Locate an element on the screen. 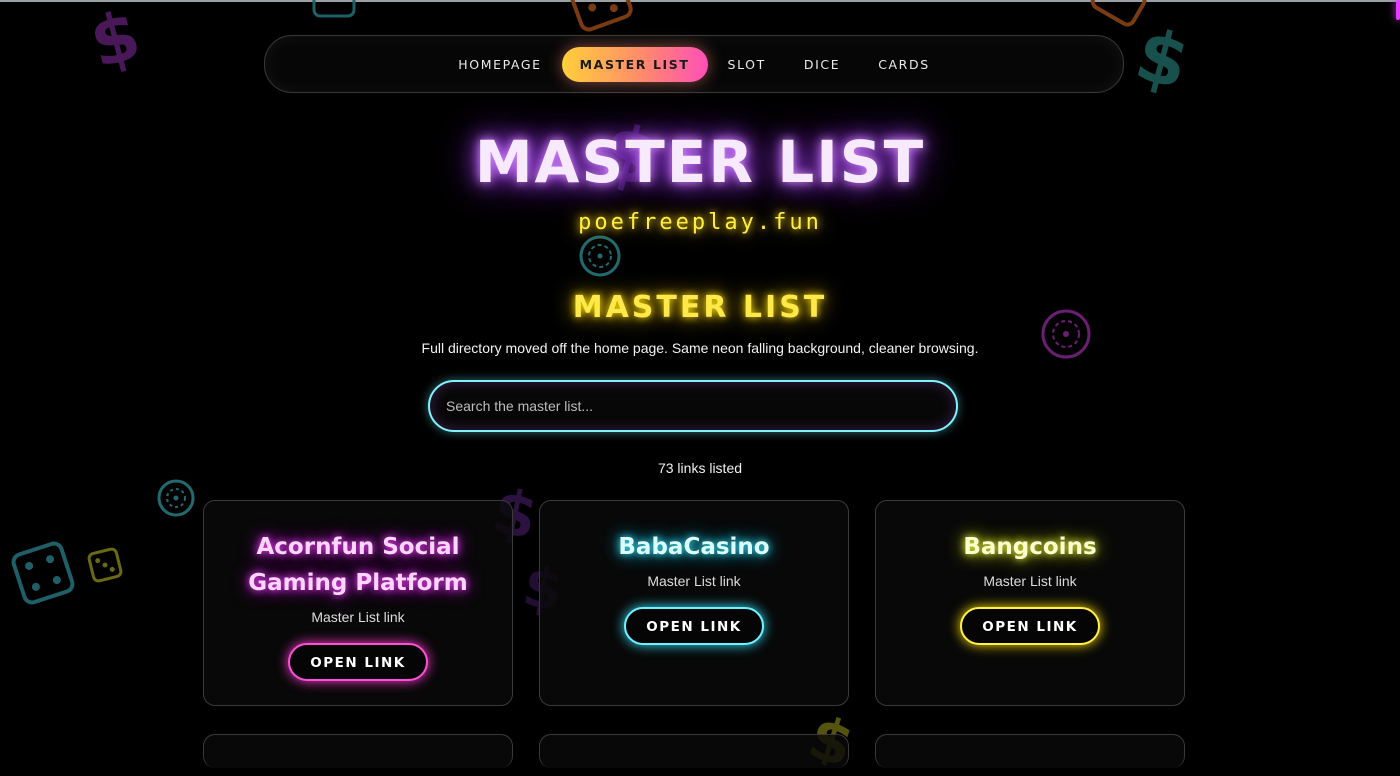  window-top-border is located at coordinates (700, 1).